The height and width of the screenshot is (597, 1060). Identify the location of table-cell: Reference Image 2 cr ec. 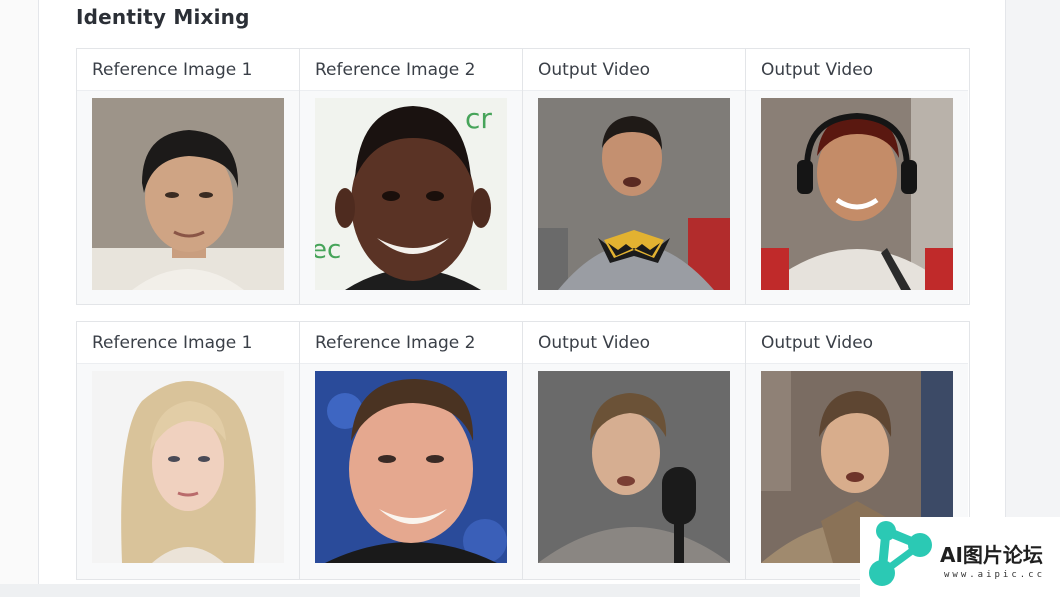
(411, 176).